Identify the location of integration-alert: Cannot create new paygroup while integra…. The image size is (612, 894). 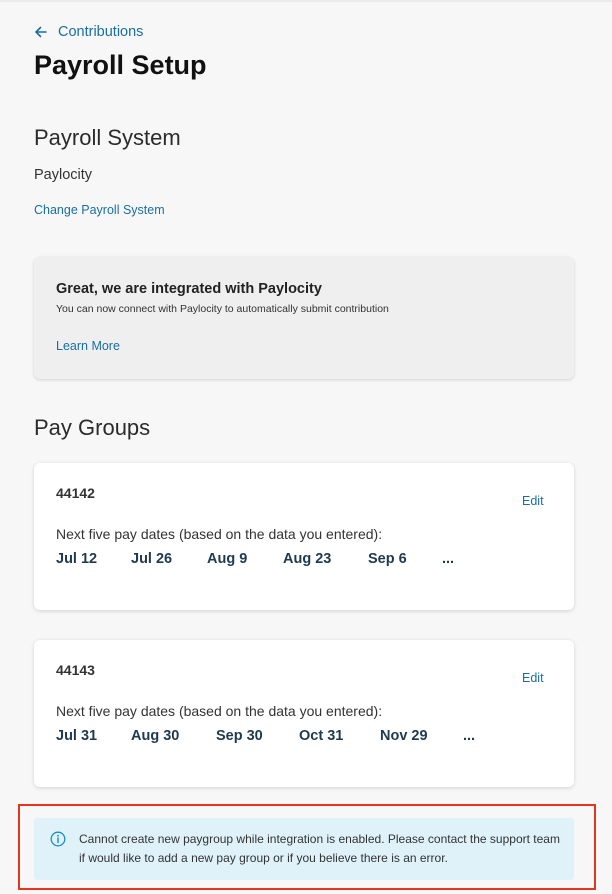
(304, 849).